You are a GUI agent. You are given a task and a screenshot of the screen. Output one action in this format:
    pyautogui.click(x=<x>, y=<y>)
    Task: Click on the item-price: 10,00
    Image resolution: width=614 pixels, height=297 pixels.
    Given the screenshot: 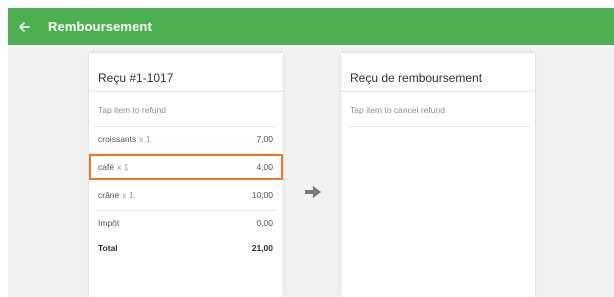 What is the action you would take?
    pyautogui.click(x=262, y=195)
    